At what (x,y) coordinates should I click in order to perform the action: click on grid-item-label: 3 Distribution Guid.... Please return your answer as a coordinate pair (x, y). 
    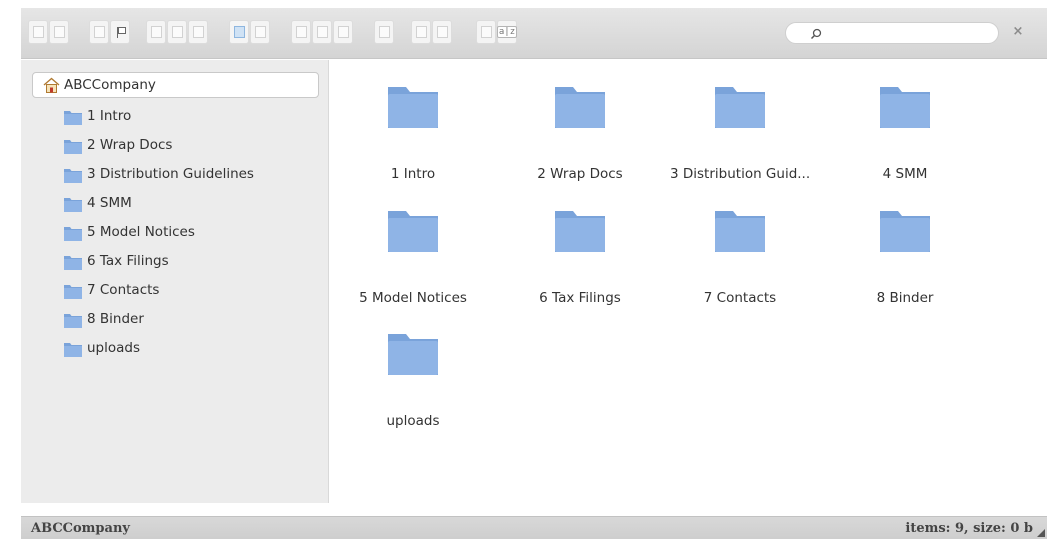
    Looking at the image, I should click on (740, 174).